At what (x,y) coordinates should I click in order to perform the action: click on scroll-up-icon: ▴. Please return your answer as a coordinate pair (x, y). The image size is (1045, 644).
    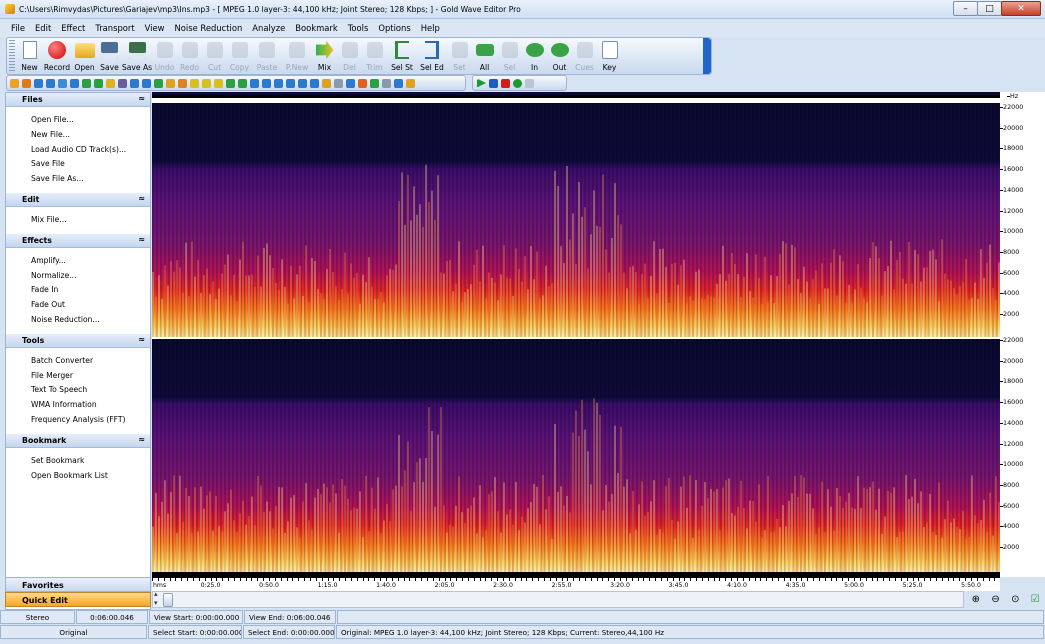
    Looking at the image, I should click on (156, 594).